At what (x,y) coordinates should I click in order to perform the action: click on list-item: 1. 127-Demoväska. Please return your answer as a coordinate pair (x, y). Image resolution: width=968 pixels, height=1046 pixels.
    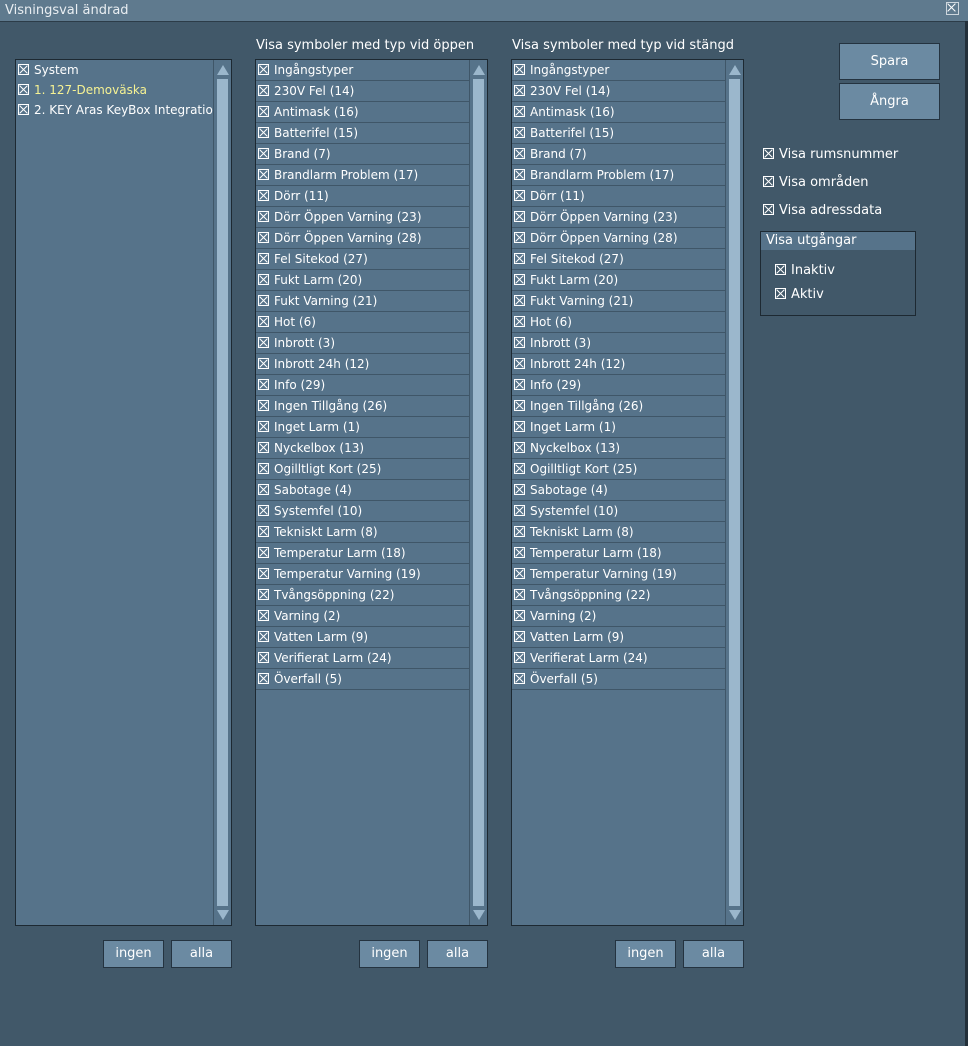
    Looking at the image, I should click on (115, 90).